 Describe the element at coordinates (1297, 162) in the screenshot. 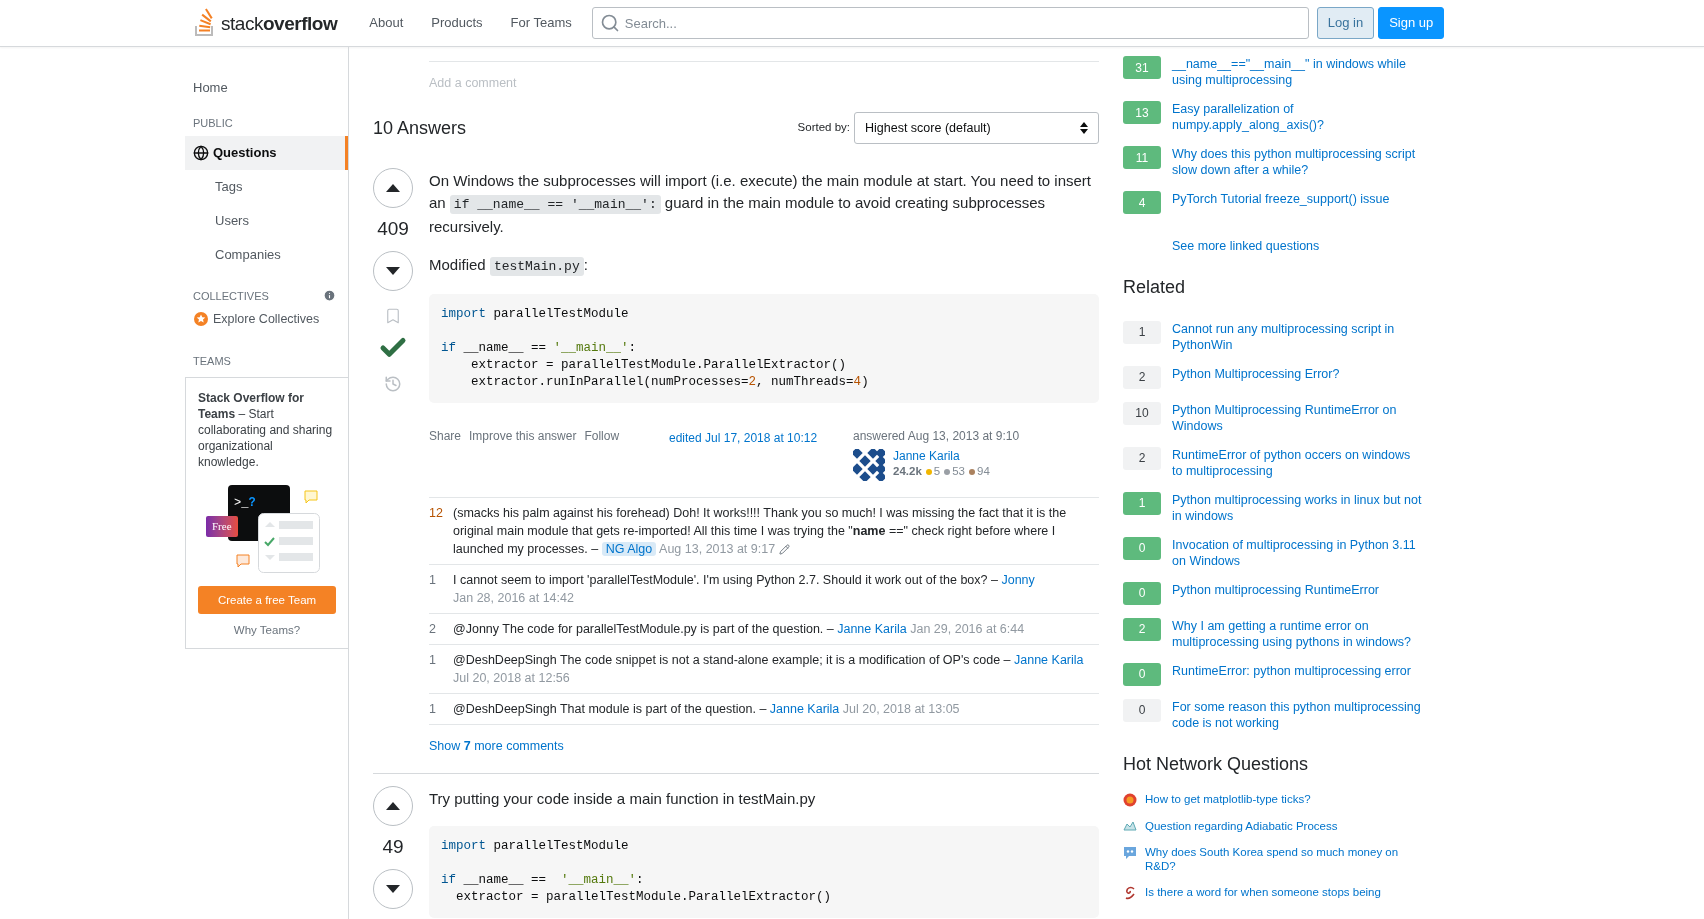

I see `question-link: Why does this python multiprocessing script slow down after a while?` at that location.